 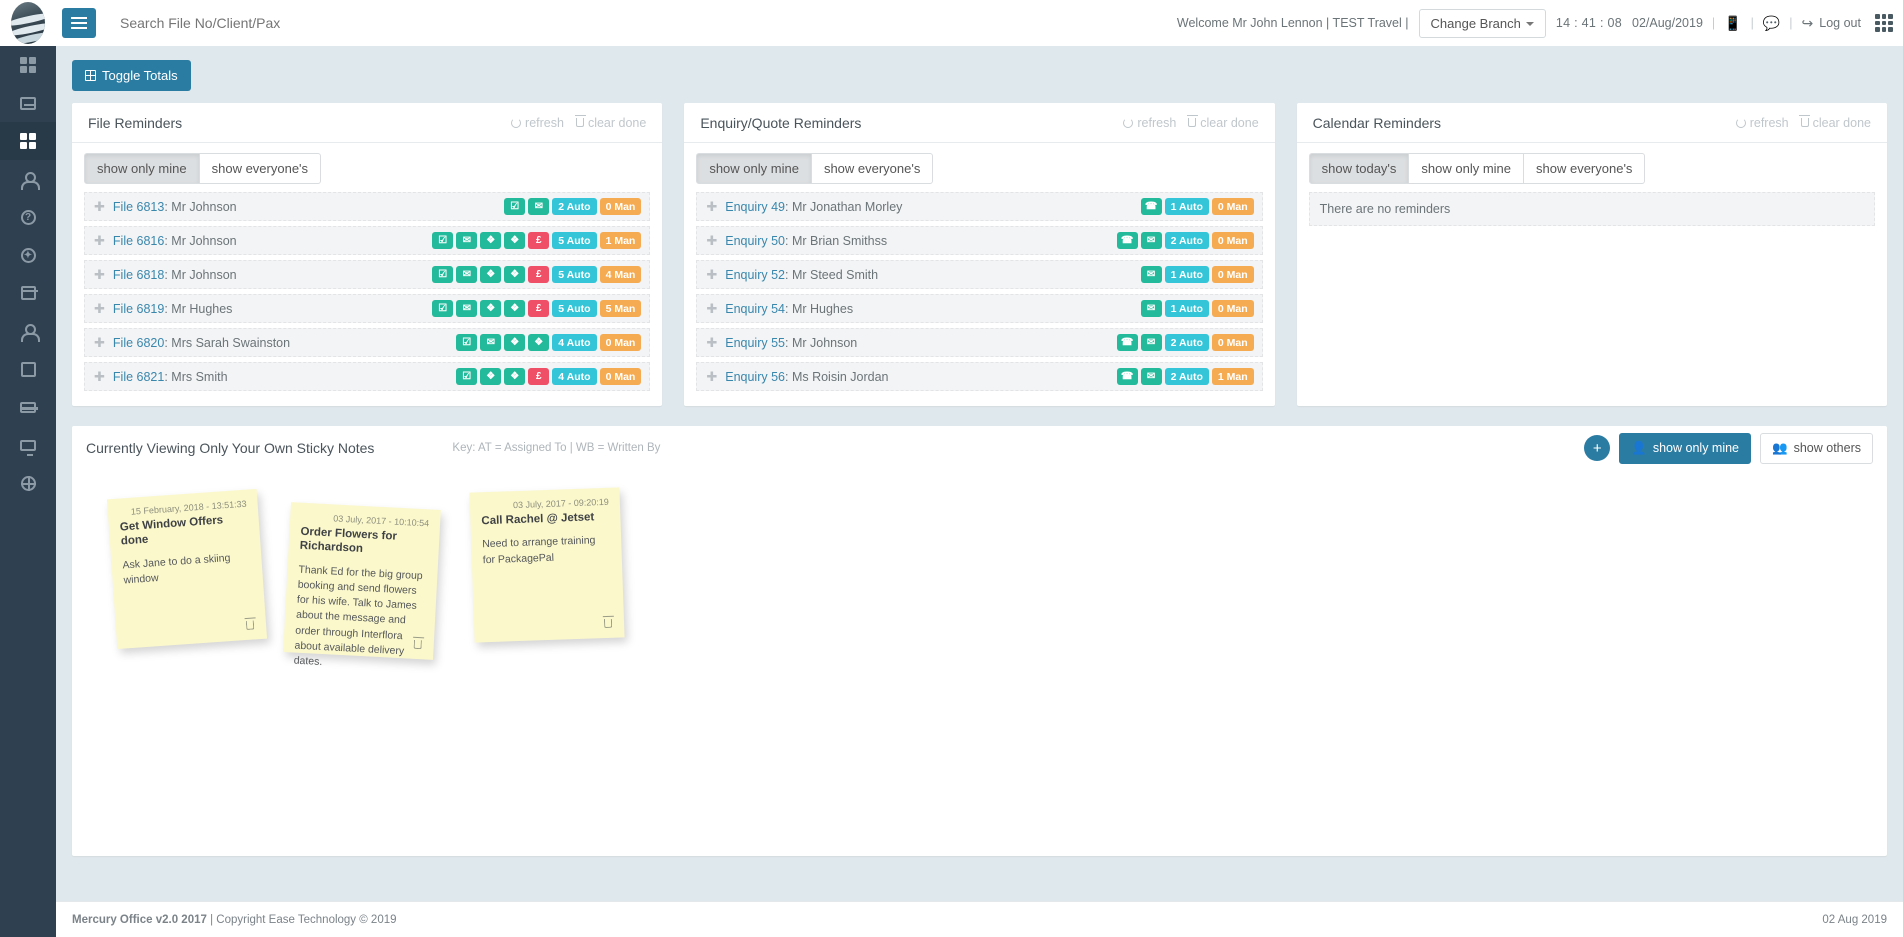 I want to click on sidebar-item-calendar, so click(x=28, y=293).